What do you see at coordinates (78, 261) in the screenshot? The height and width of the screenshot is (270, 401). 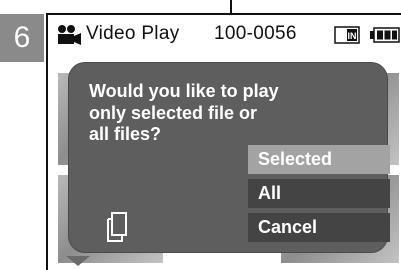 I see `scroll-down-arrow-icon` at bounding box center [78, 261].